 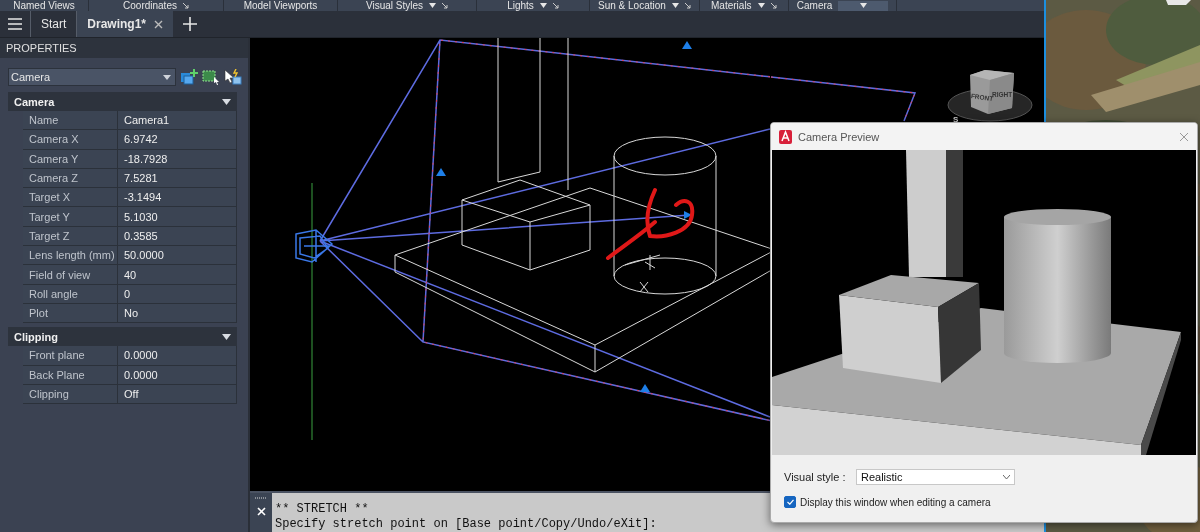 What do you see at coordinates (190, 24) in the screenshot?
I see `plus-icon` at bounding box center [190, 24].